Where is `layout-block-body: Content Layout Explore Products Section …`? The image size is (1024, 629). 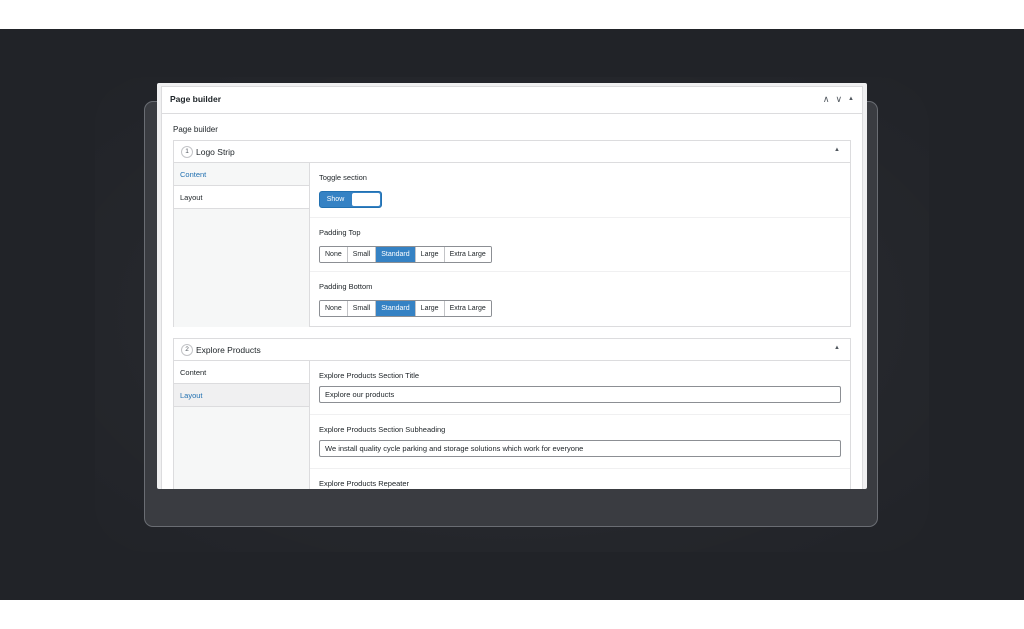 layout-block-body: Content Layout Explore Products Section … is located at coordinates (512, 425).